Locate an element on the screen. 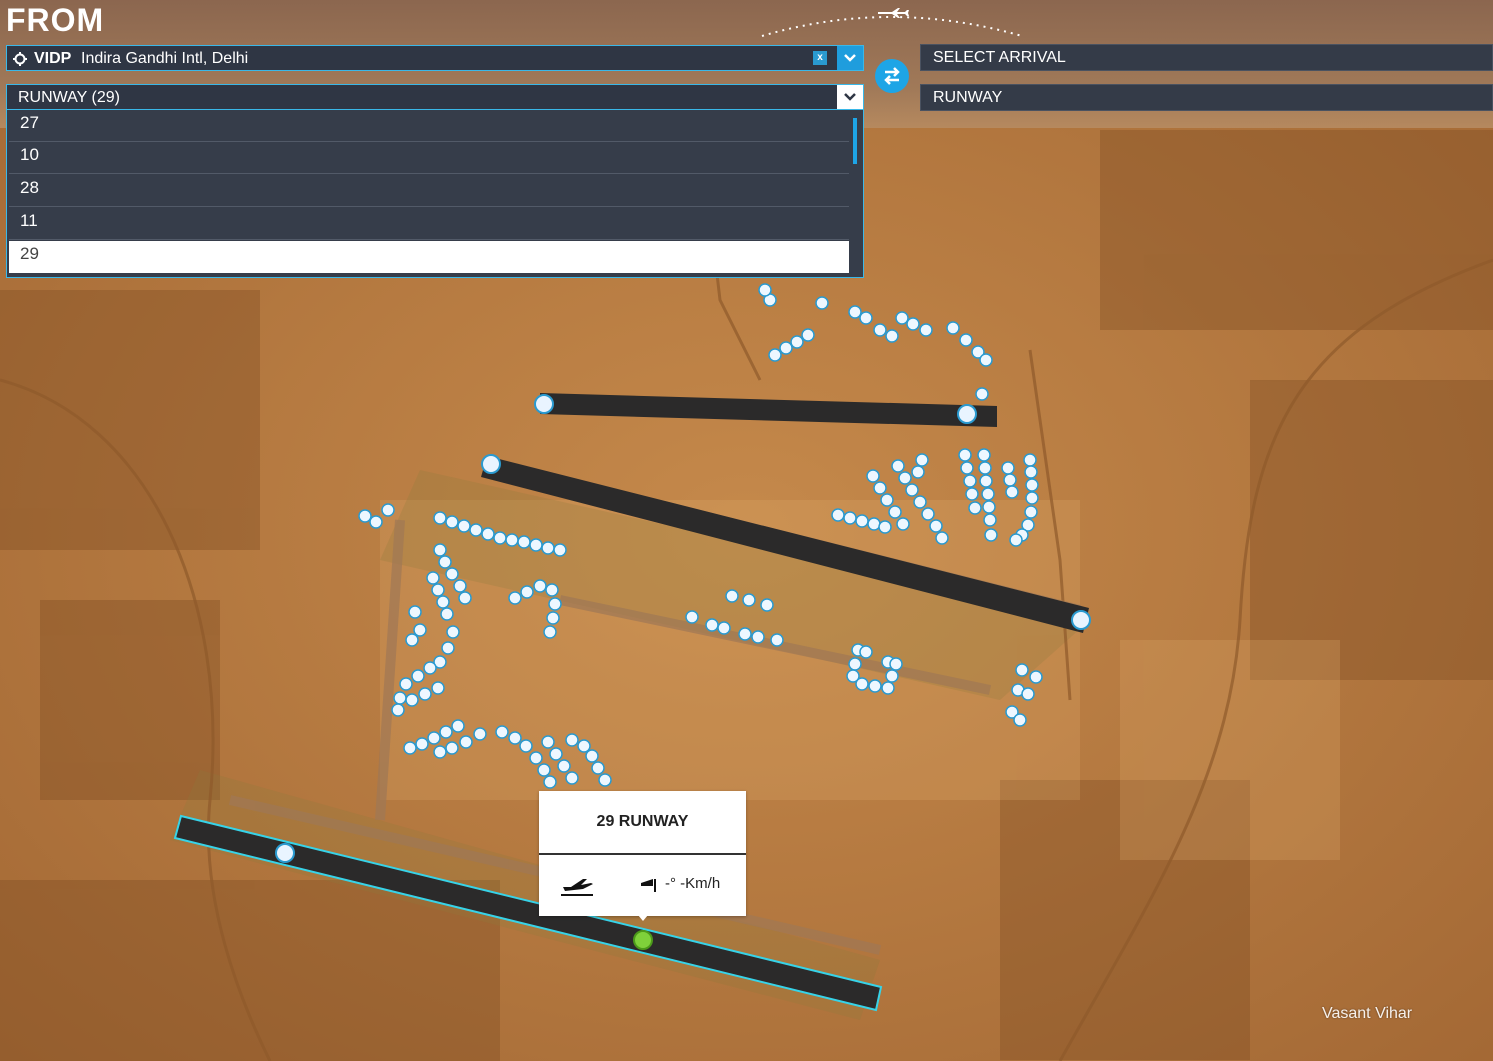 This screenshot has height=1061, width=1493. departure-icao: VIDP is located at coordinates (53, 58).